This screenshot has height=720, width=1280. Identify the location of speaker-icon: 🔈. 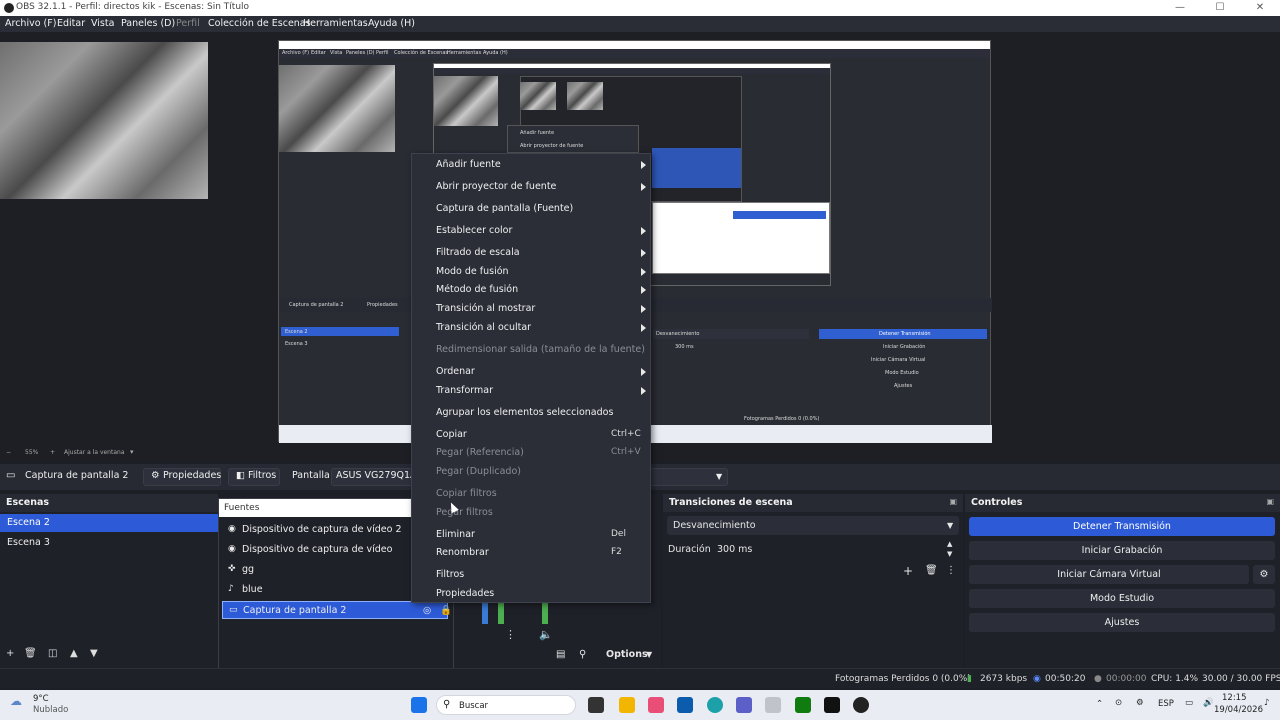
(546, 634).